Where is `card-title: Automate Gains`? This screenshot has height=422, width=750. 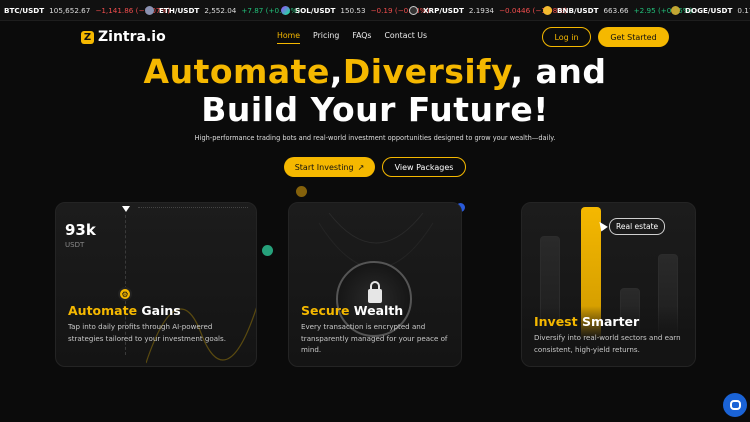 card-title: Automate Gains is located at coordinates (124, 310).